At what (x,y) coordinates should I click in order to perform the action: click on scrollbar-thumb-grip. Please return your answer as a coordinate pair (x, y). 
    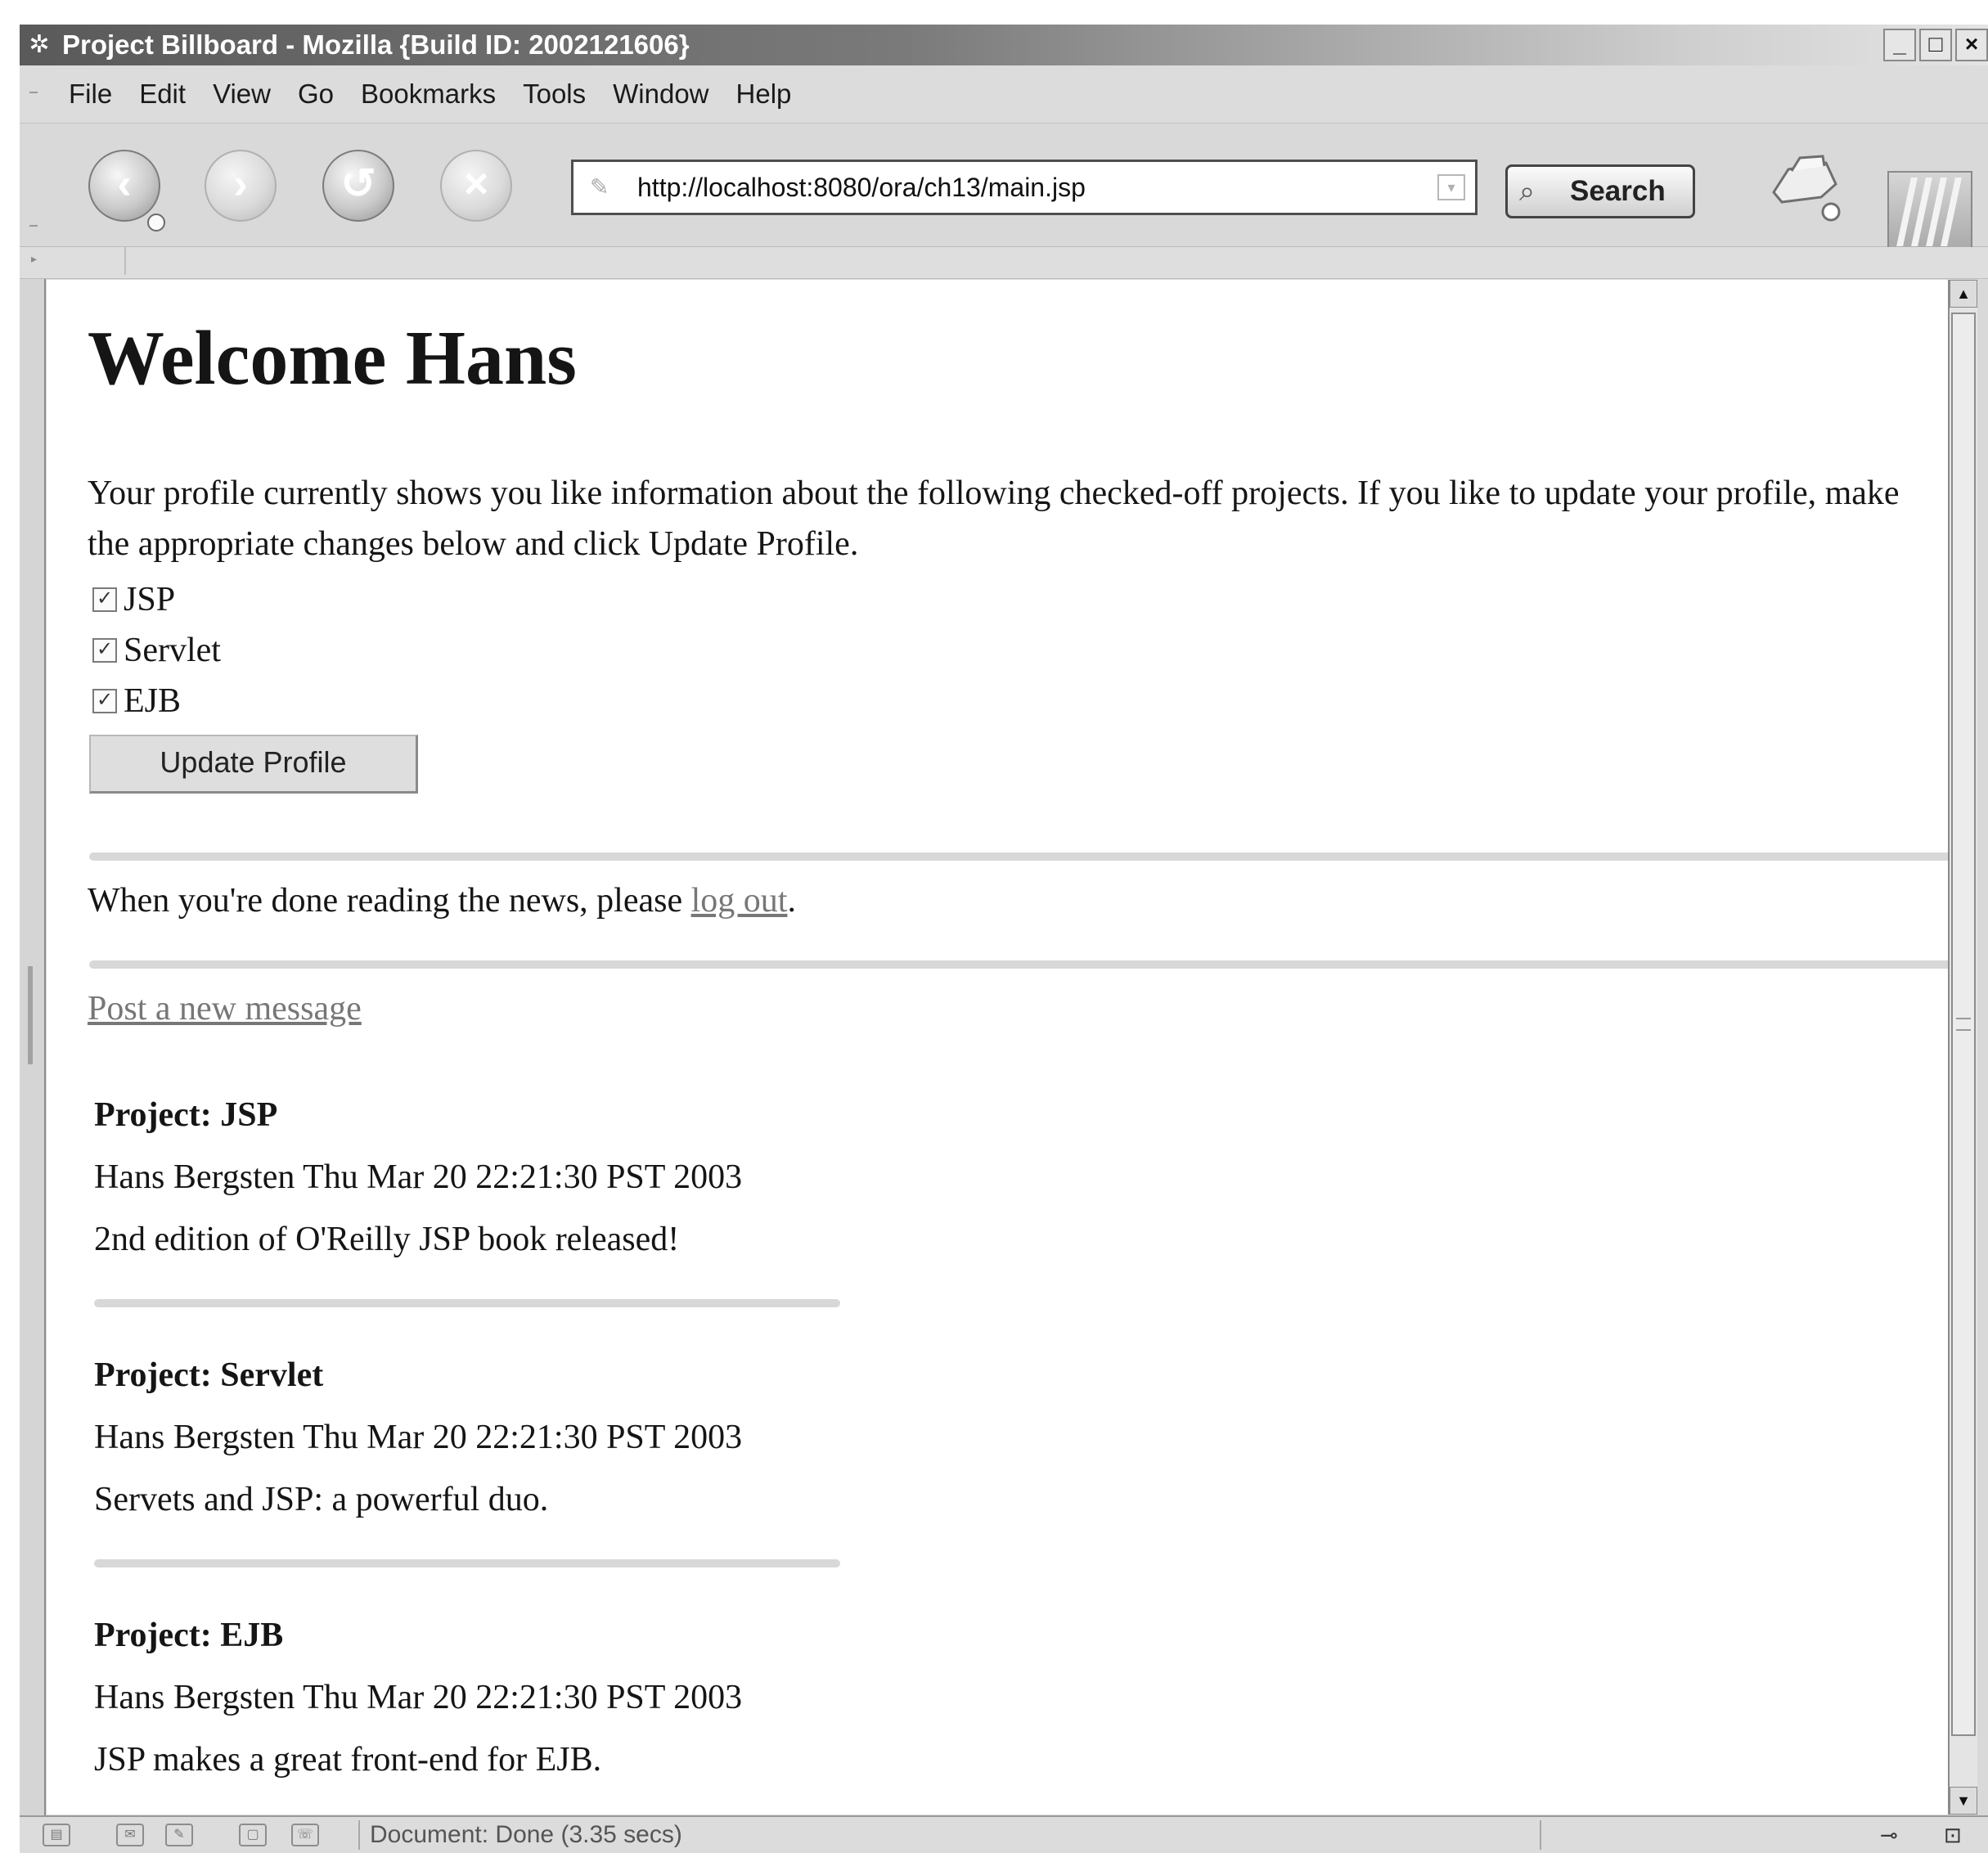
    Looking at the image, I should click on (1963, 1024).